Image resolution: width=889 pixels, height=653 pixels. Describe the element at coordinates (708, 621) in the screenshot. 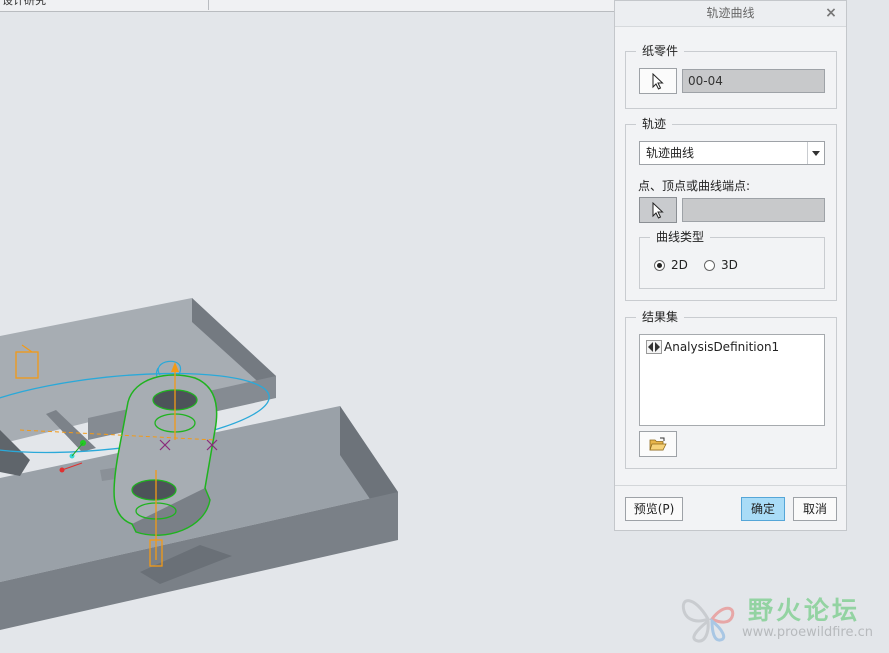

I see `butterfly-logo-icon` at that location.